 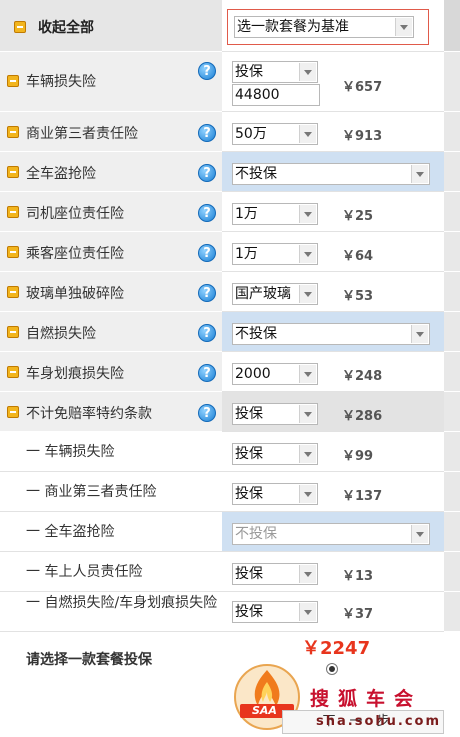 What do you see at coordinates (230, 452) in the screenshot?
I see `sub-coverage-row: 一 车辆损失险 投保 ￥99` at bounding box center [230, 452].